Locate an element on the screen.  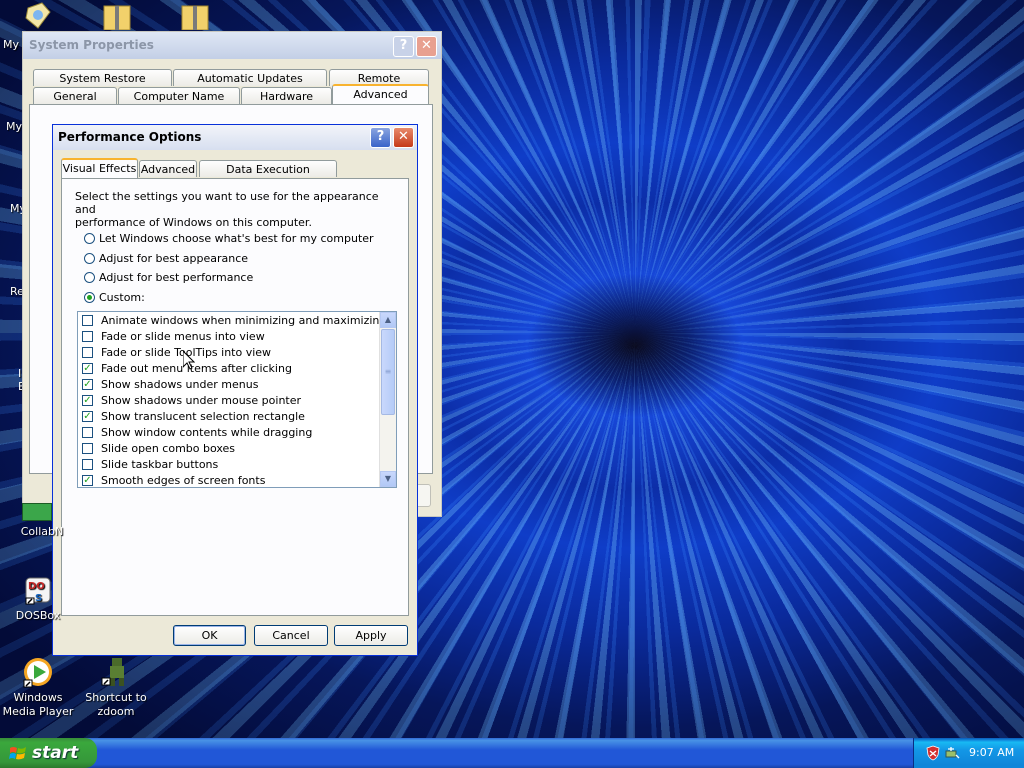
effect-label: Fade or slide menus into view is located at coordinates (183, 336).